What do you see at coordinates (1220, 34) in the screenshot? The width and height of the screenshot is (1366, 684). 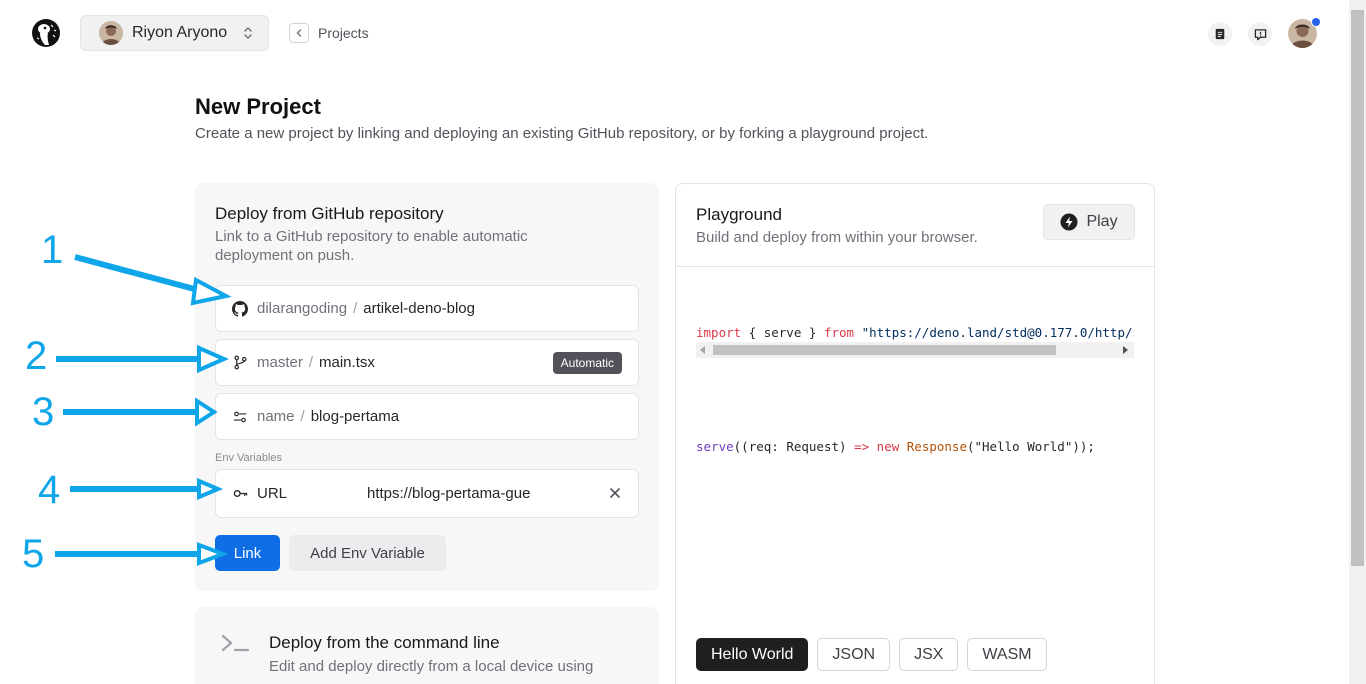 I see `docs-icon` at bounding box center [1220, 34].